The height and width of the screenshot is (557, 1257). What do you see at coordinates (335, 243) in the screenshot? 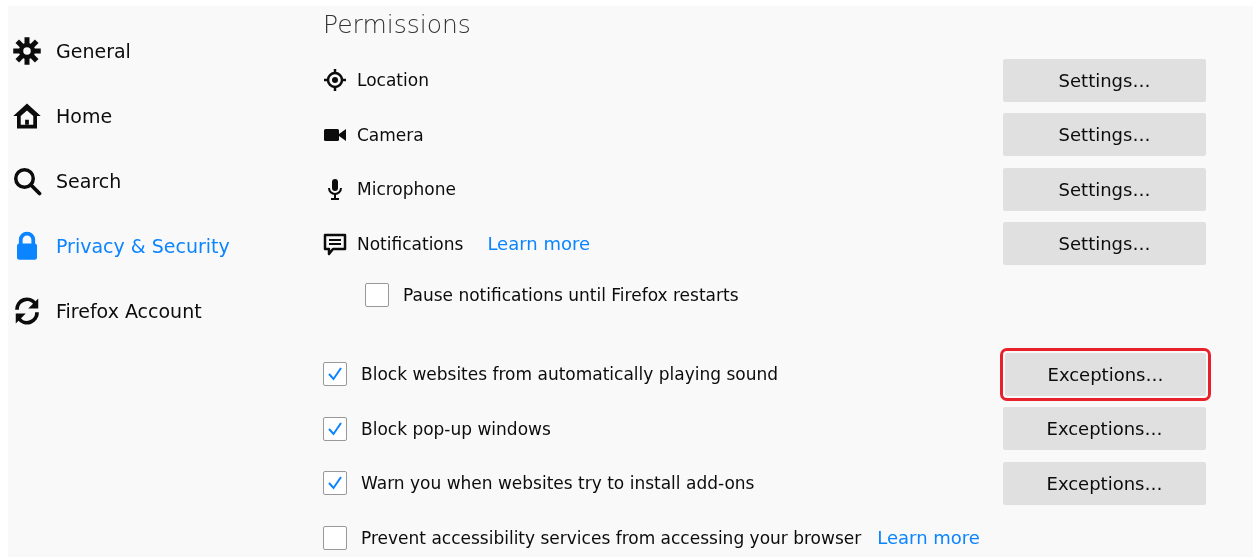
I see `speech-bubble-icon` at bounding box center [335, 243].